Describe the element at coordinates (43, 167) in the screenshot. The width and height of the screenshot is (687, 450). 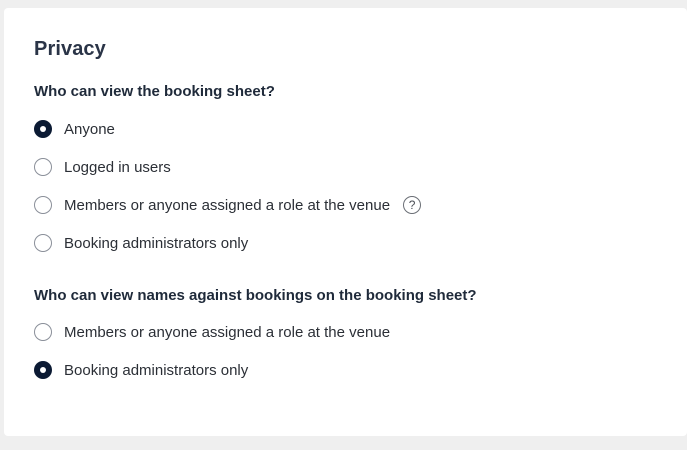
I see `radio-logged-in-users` at that location.